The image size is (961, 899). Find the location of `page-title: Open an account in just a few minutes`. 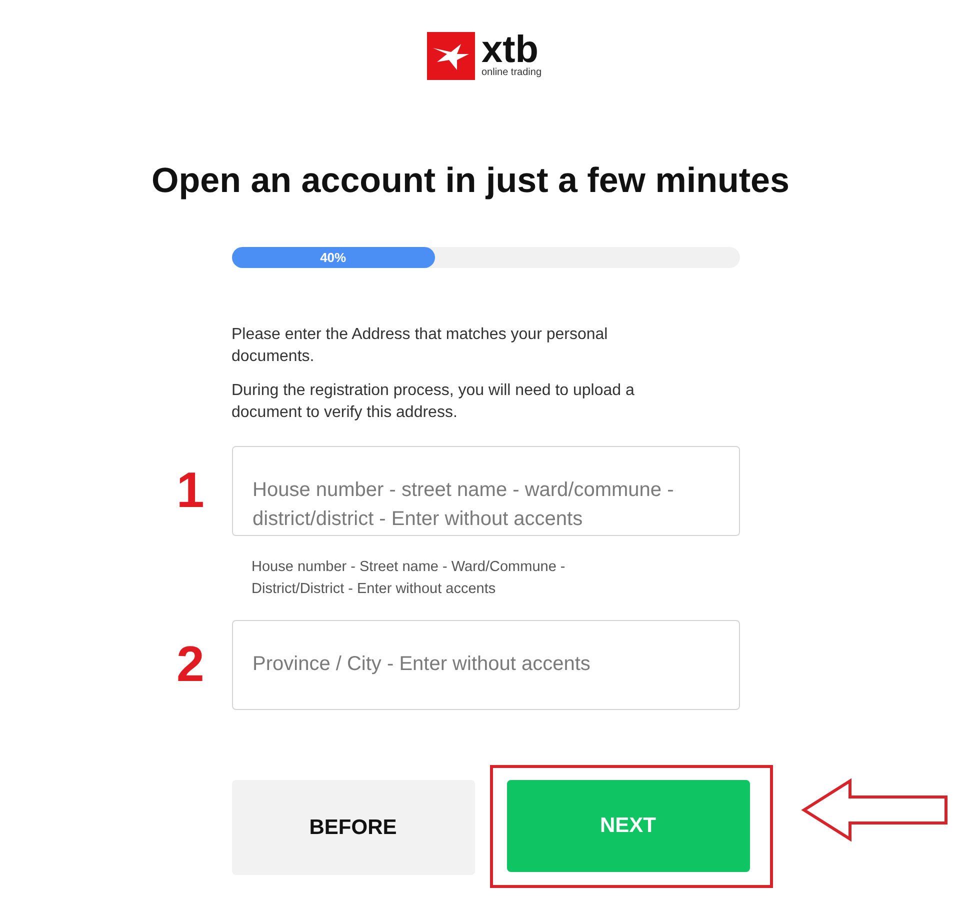

page-title: Open an account in just a few minutes is located at coordinates (471, 181).